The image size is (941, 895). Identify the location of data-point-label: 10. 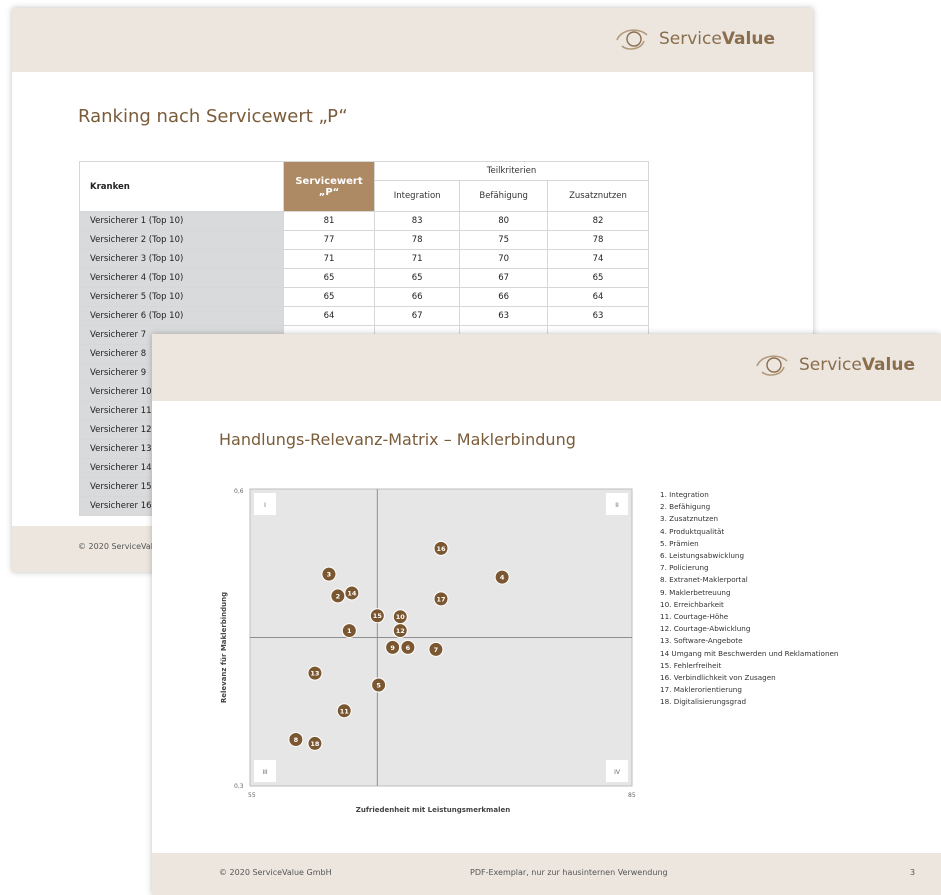
(401, 617).